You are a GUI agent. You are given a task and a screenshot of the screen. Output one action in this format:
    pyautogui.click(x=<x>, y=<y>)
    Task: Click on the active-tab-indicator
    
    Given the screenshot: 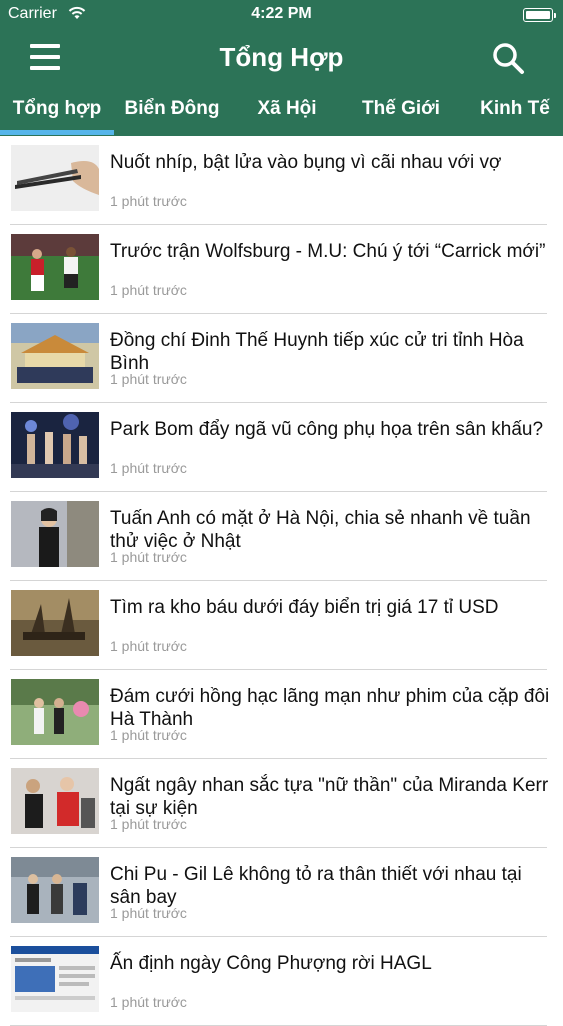 What is the action you would take?
    pyautogui.click(x=57, y=132)
    